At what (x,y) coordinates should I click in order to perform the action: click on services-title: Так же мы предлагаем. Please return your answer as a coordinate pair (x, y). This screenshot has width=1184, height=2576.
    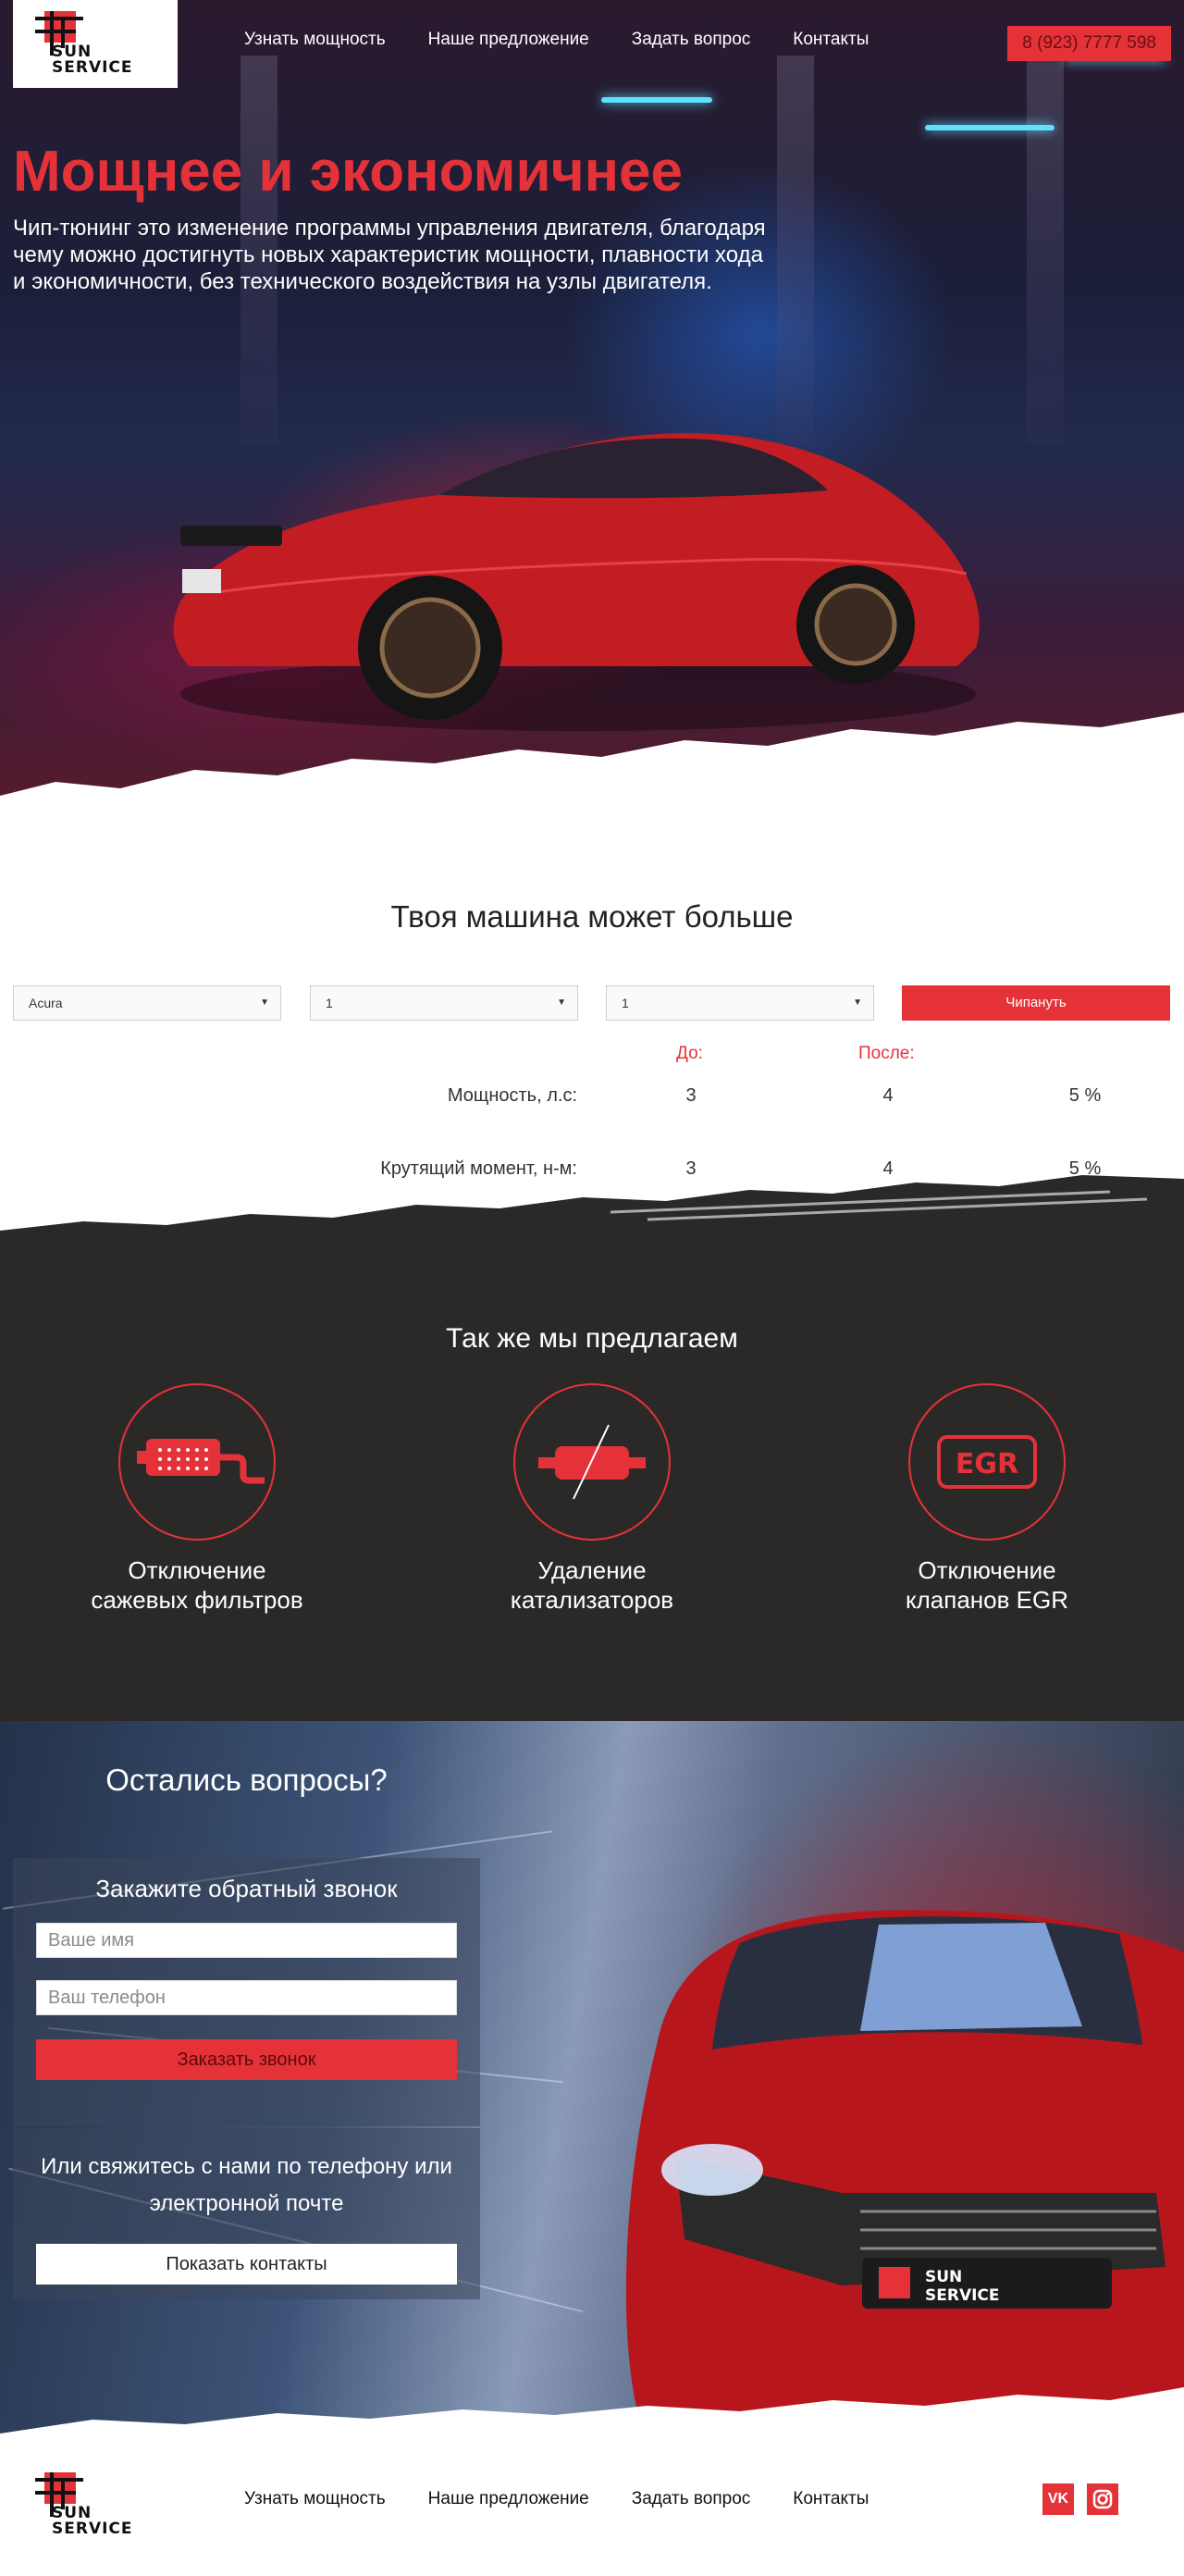
    Looking at the image, I should click on (592, 1338).